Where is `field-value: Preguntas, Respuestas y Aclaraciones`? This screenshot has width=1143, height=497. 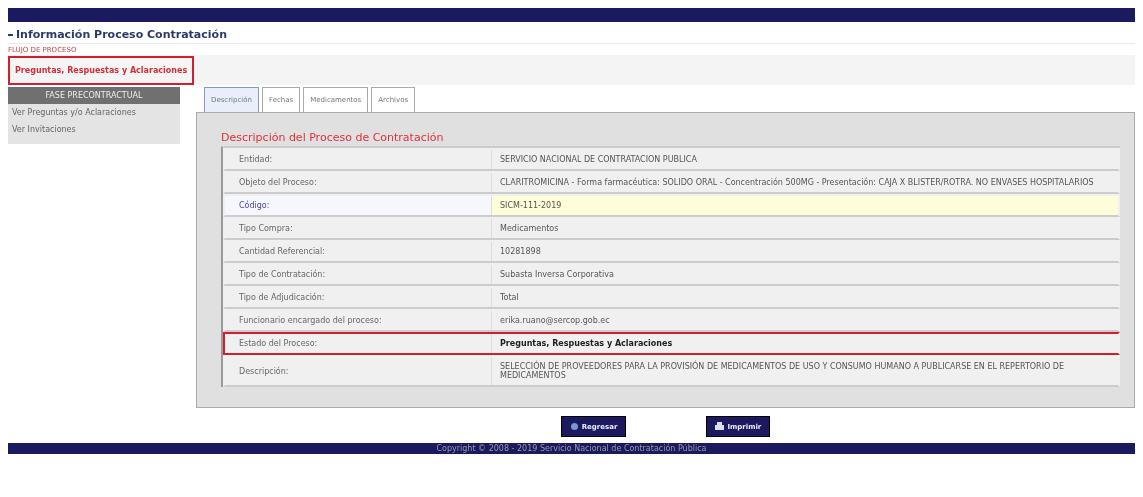 field-value: Preguntas, Respuestas y Aclaraciones is located at coordinates (804, 343).